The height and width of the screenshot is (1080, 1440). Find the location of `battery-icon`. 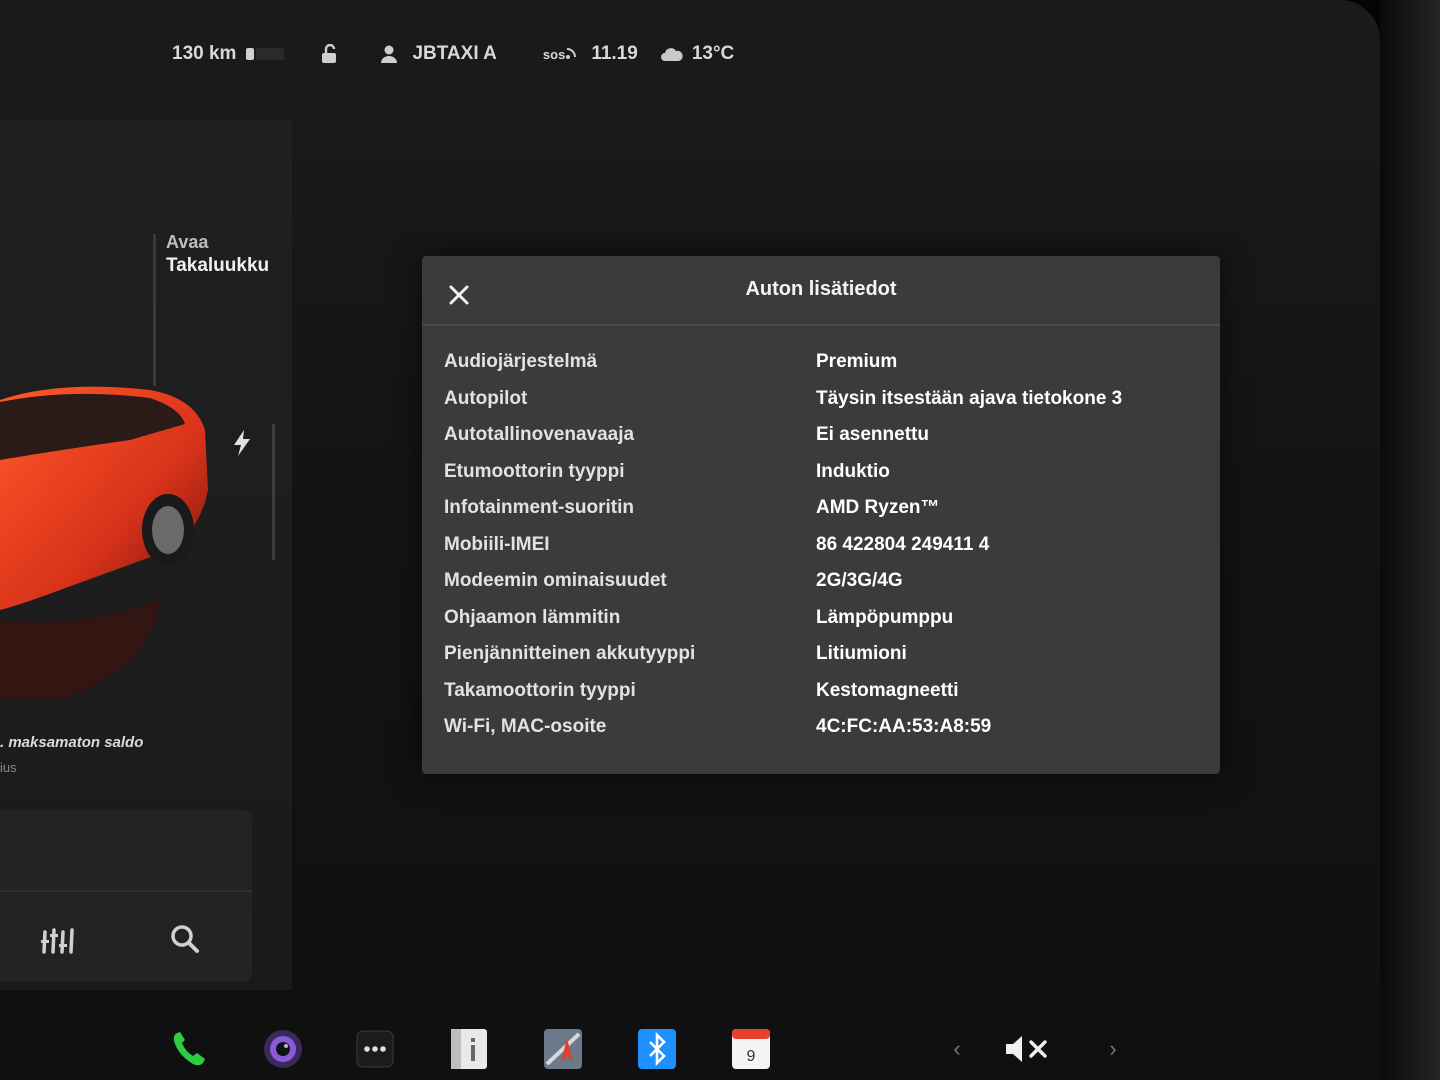

battery-icon is located at coordinates (266, 54).